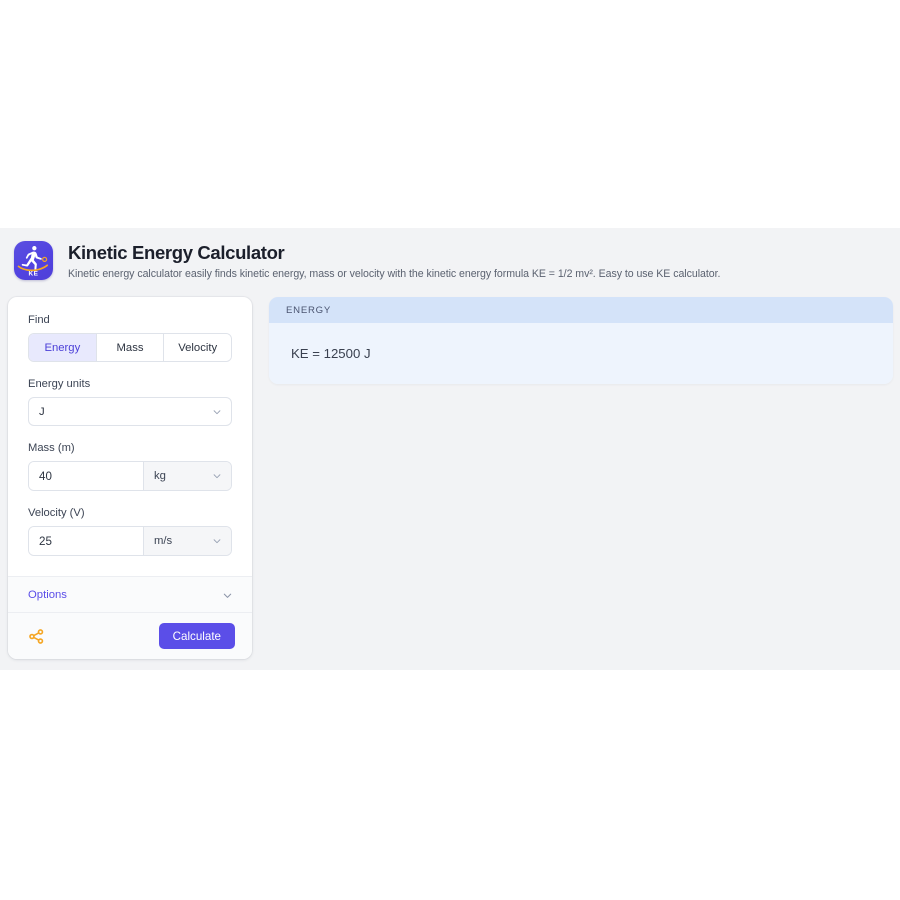 Image resolution: width=900 pixels, height=900 pixels. I want to click on find-tab-group: Energy Mass Velocity, so click(130, 347).